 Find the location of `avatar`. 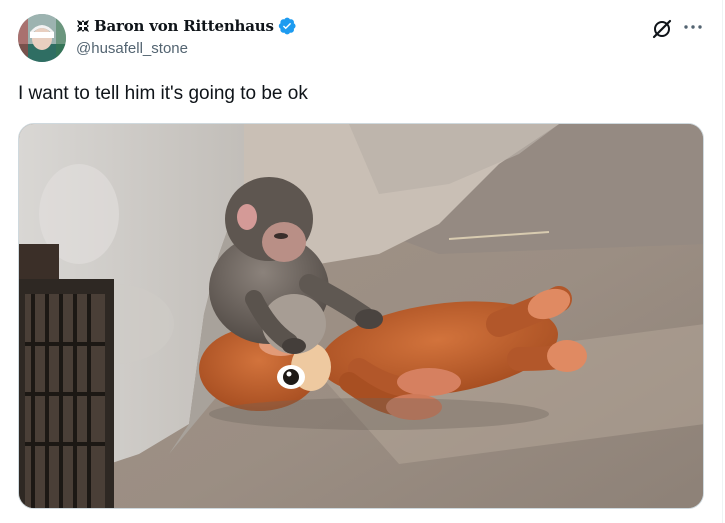

avatar is located at coordinates (42, 38).